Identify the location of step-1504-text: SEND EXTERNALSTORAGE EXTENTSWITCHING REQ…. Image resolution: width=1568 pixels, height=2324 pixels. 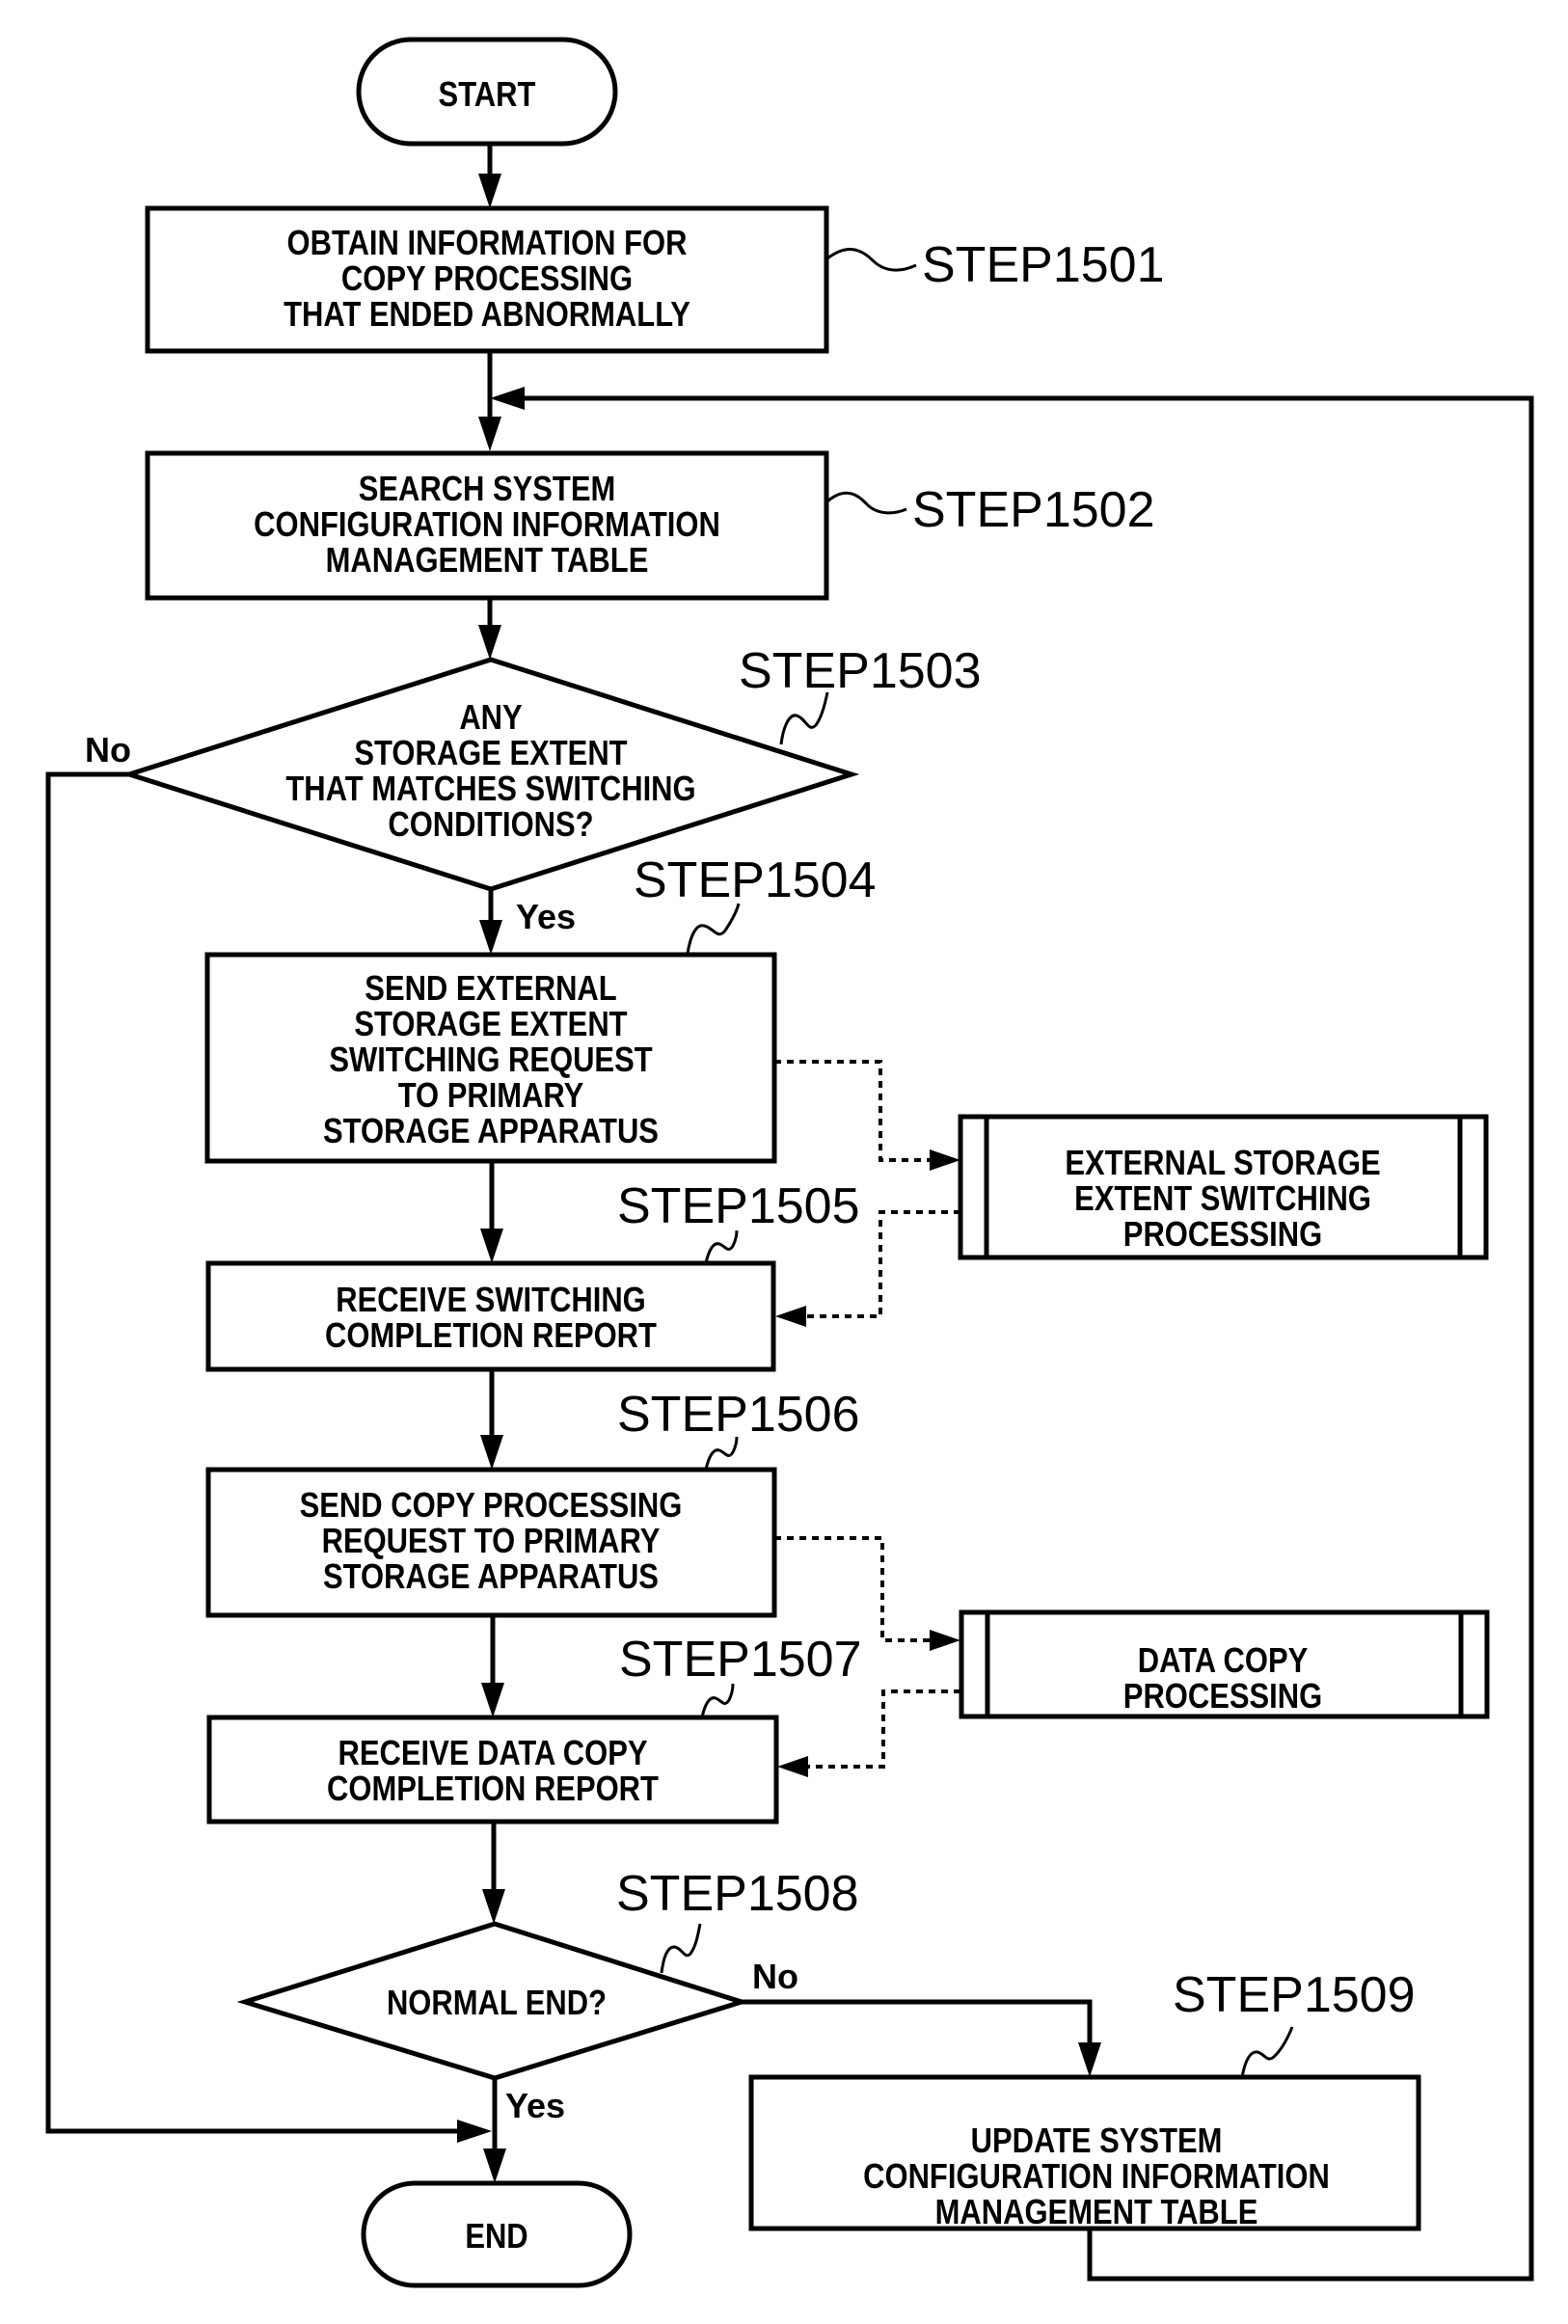
(491, 1060).